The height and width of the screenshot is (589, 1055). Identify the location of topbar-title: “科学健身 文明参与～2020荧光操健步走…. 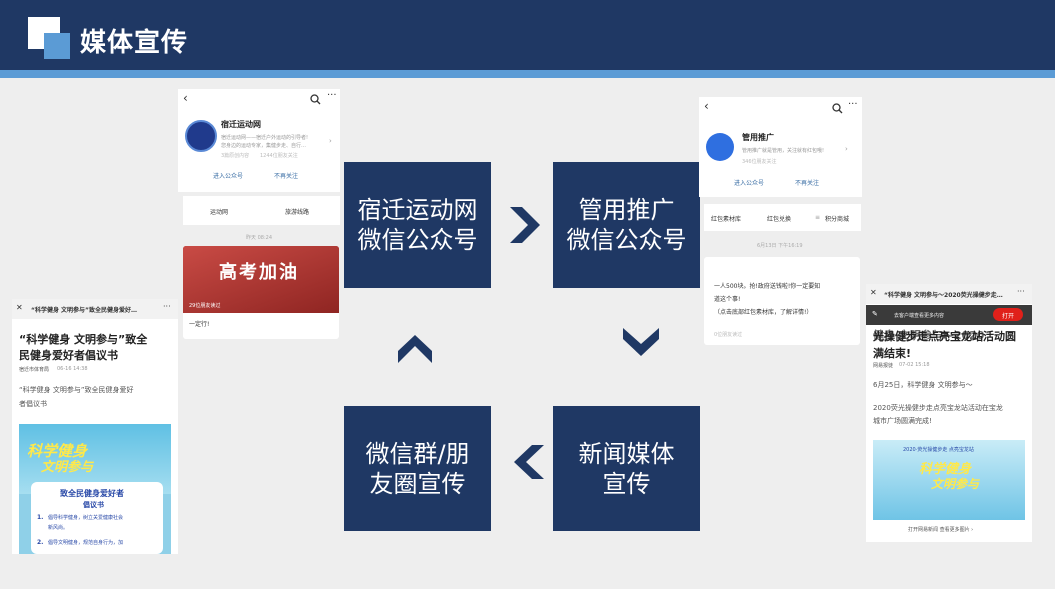
(943, 295).